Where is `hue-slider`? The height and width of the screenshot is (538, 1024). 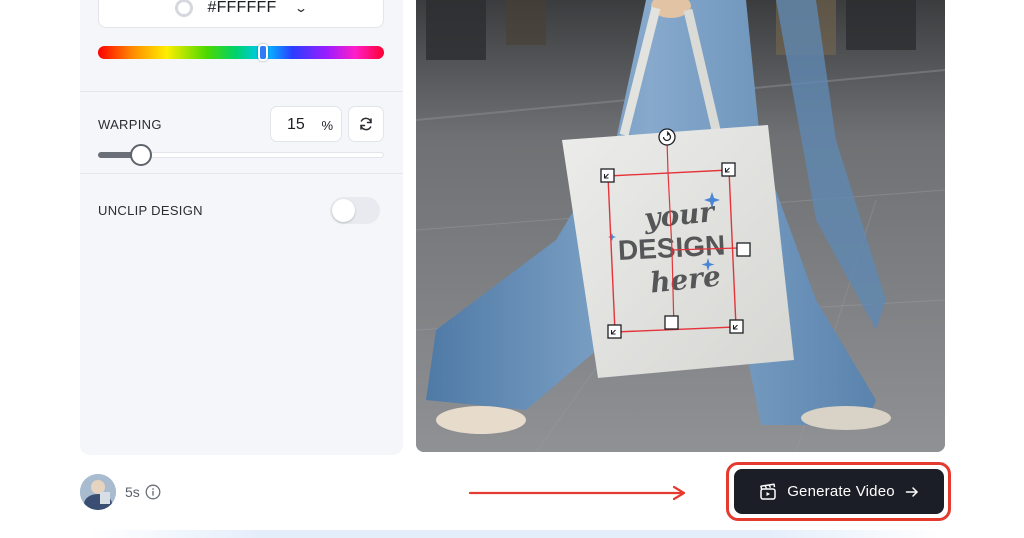
hue-slider is located at coordinates (241, 52).